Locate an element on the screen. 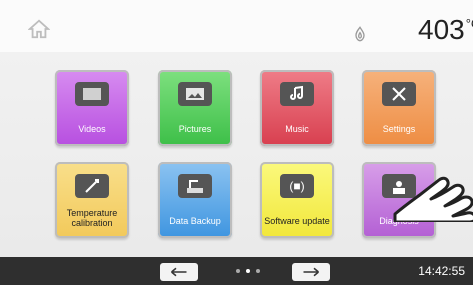 Image resolution: width=473 pixels, height=285 pixels. data-backup-icon is located at coordinates (195, 186).